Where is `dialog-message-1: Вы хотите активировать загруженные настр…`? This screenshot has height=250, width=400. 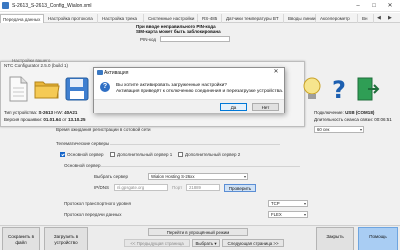
dialog-message-1: Вы хотите активировать загруженные настр… is located at coordinates (171, 85).